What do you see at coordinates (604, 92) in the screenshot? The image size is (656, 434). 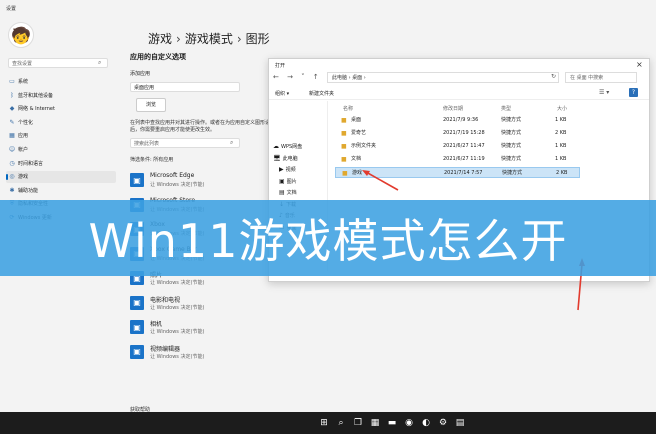 I see `view-options-icon: ☰ ▾` at bounding box center [604, 92].